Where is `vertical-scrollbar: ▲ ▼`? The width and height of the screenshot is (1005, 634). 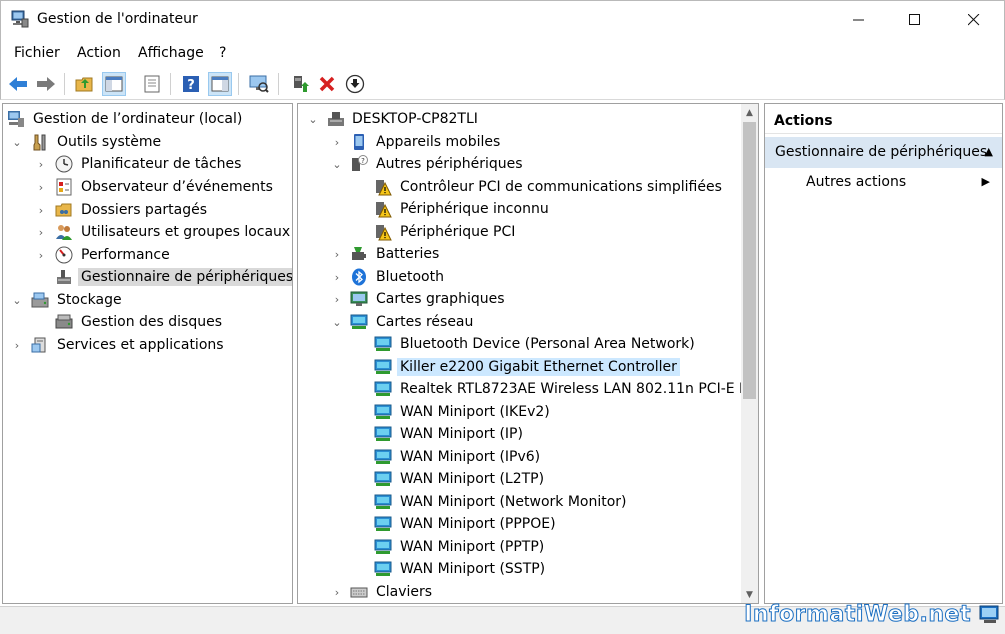
vertical-scrollbar: ▲ ▼ is located at coordinates (749, 353).